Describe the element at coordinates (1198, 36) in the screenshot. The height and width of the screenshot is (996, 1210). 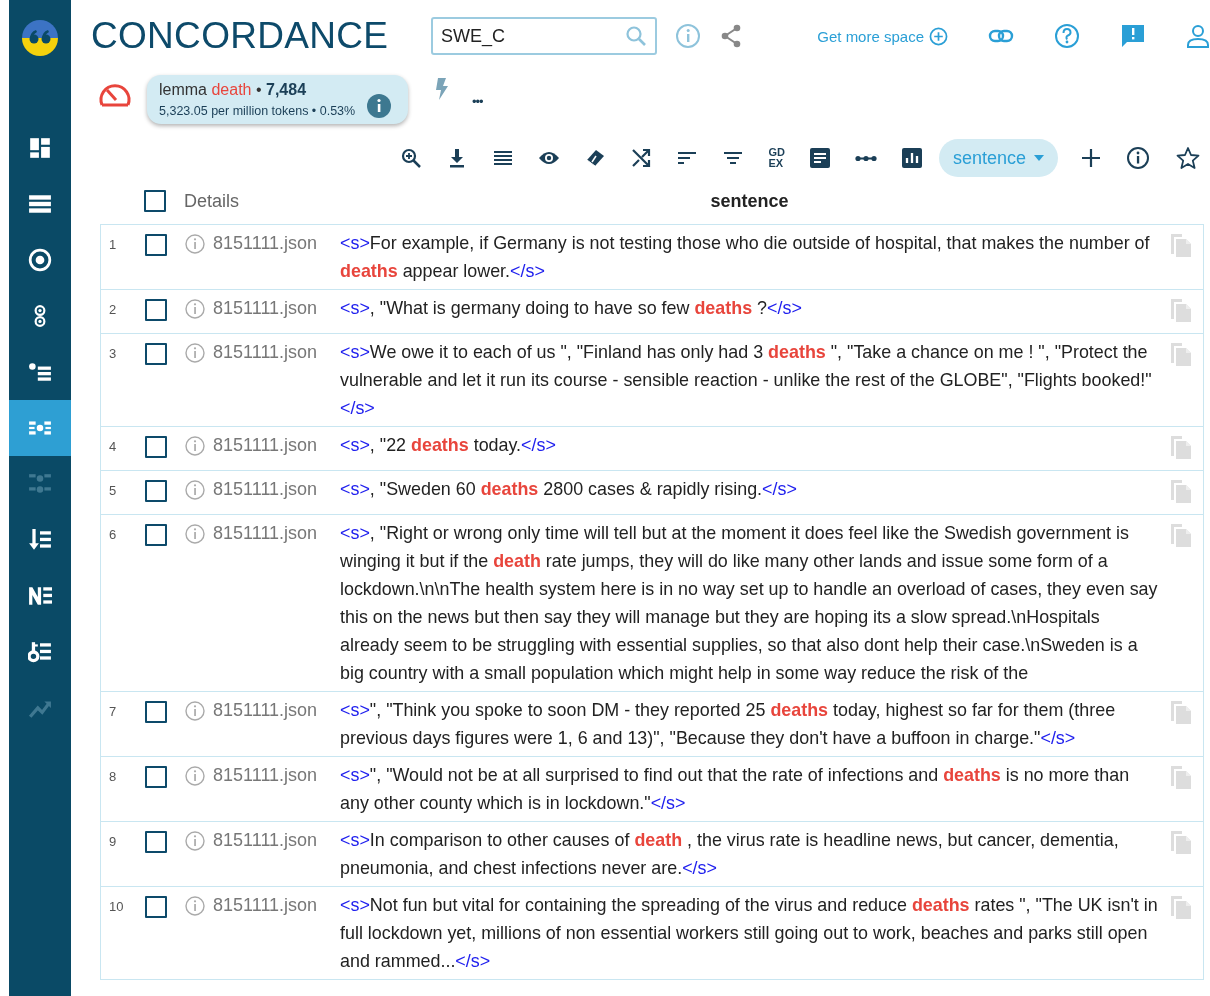
I see `user-icon` at that location.